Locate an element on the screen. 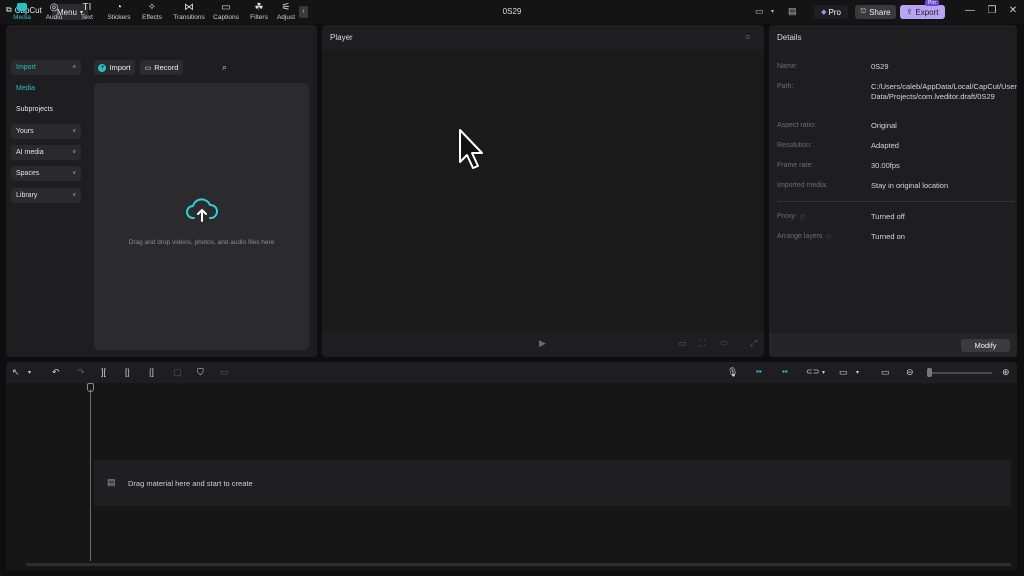 Image resolution: width=1024 pixels, height=576 pixels. playhead-handle is located at coordinates (90, 387).